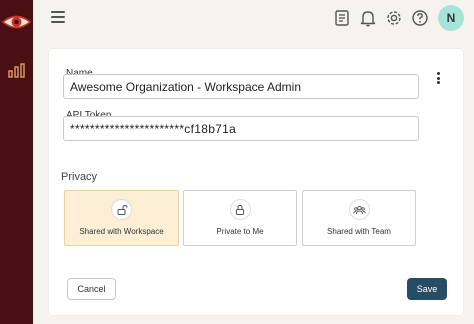 The height and width of the screenshot is (324, 474). I want to click on team-icon, so click(359, 209).